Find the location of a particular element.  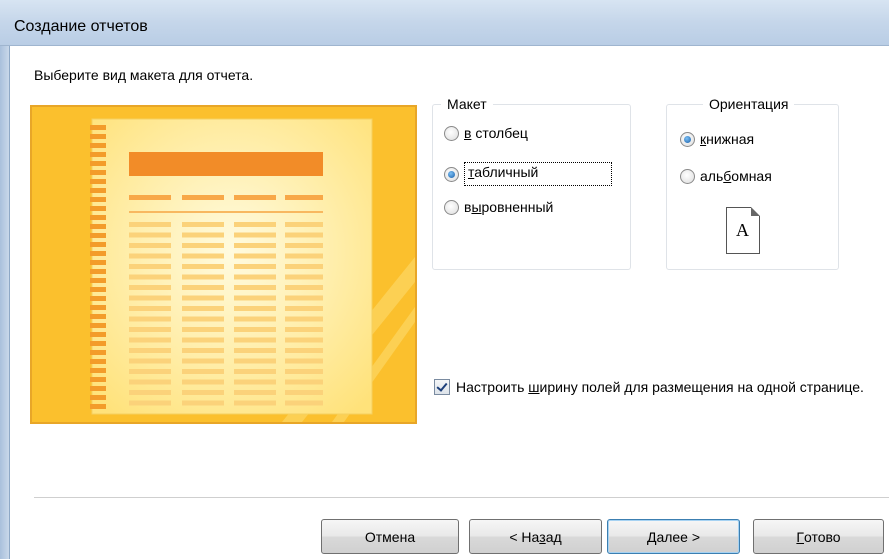

layout-radio-columnar: в столбец is located at coordinates (486, 133).